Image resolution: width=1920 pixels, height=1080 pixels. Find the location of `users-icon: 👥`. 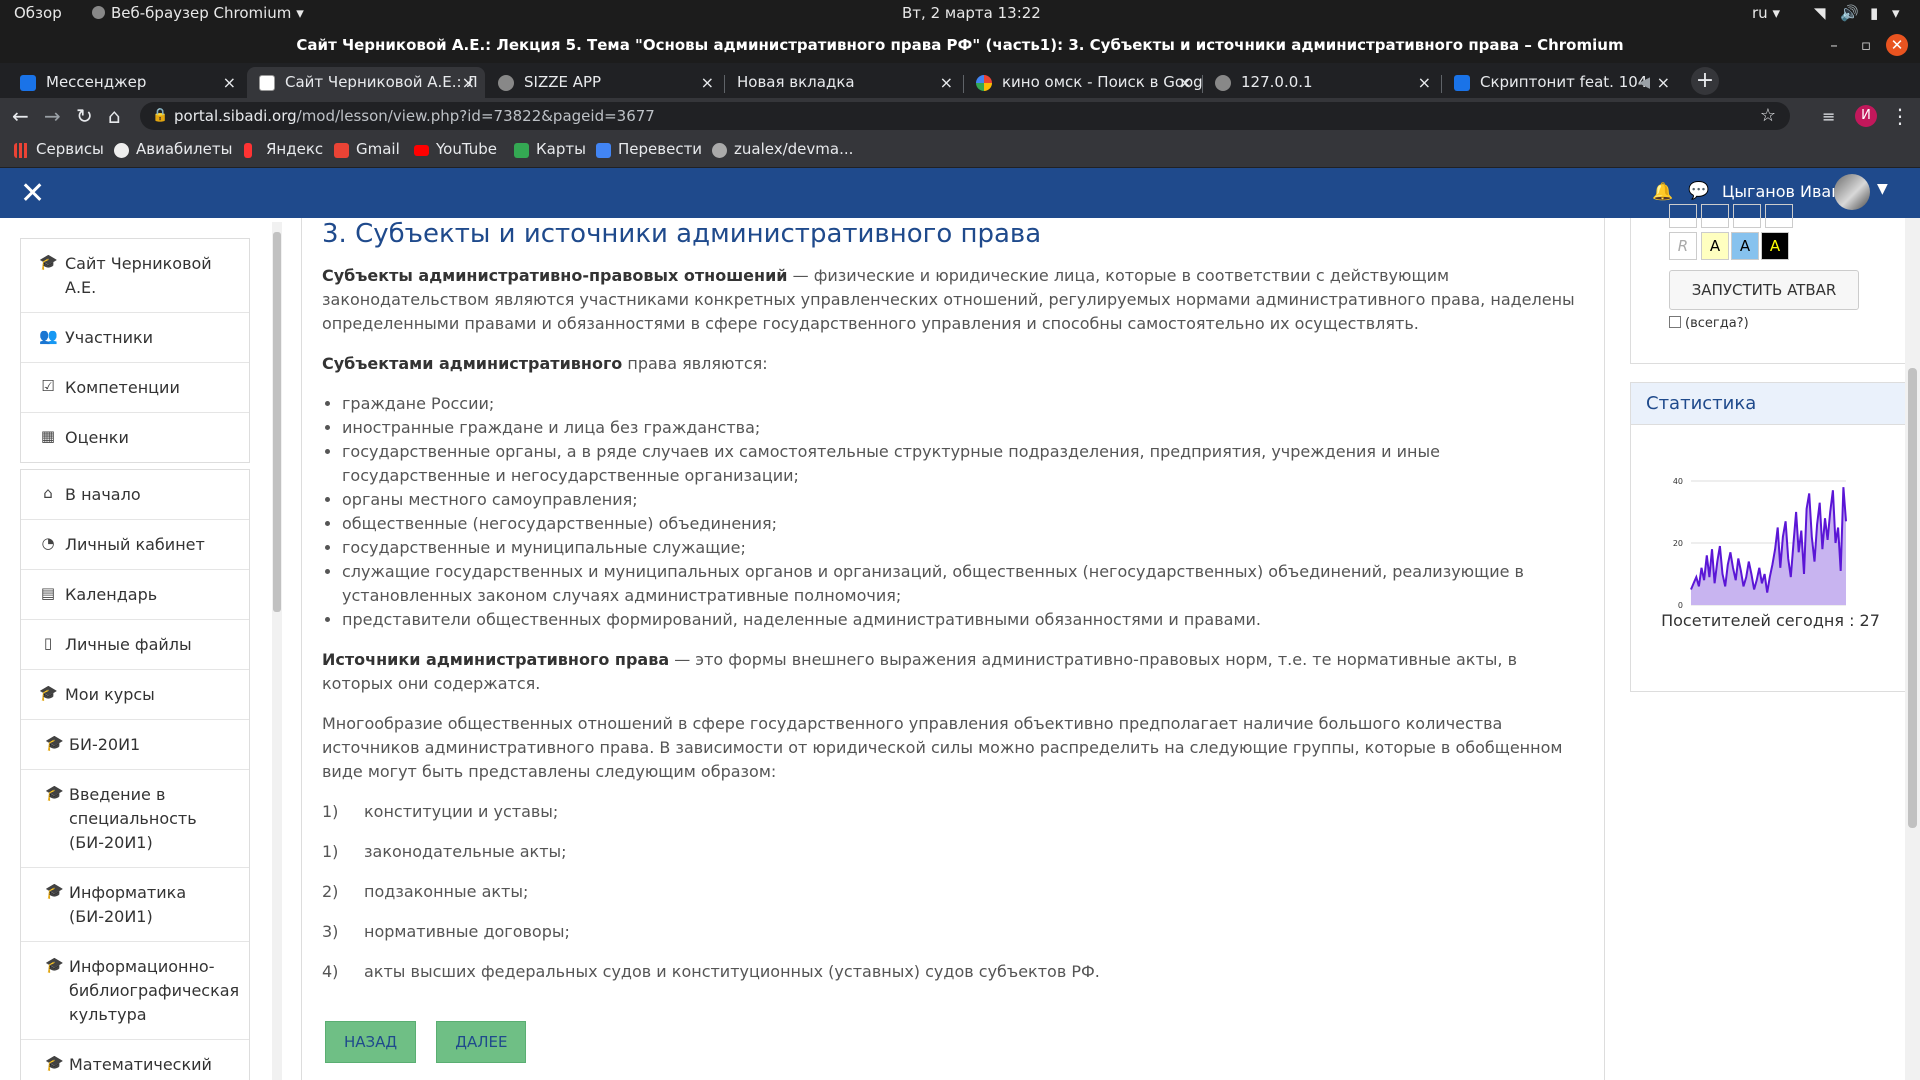

users-icon: 👥 is located at coordinates (48, 336).